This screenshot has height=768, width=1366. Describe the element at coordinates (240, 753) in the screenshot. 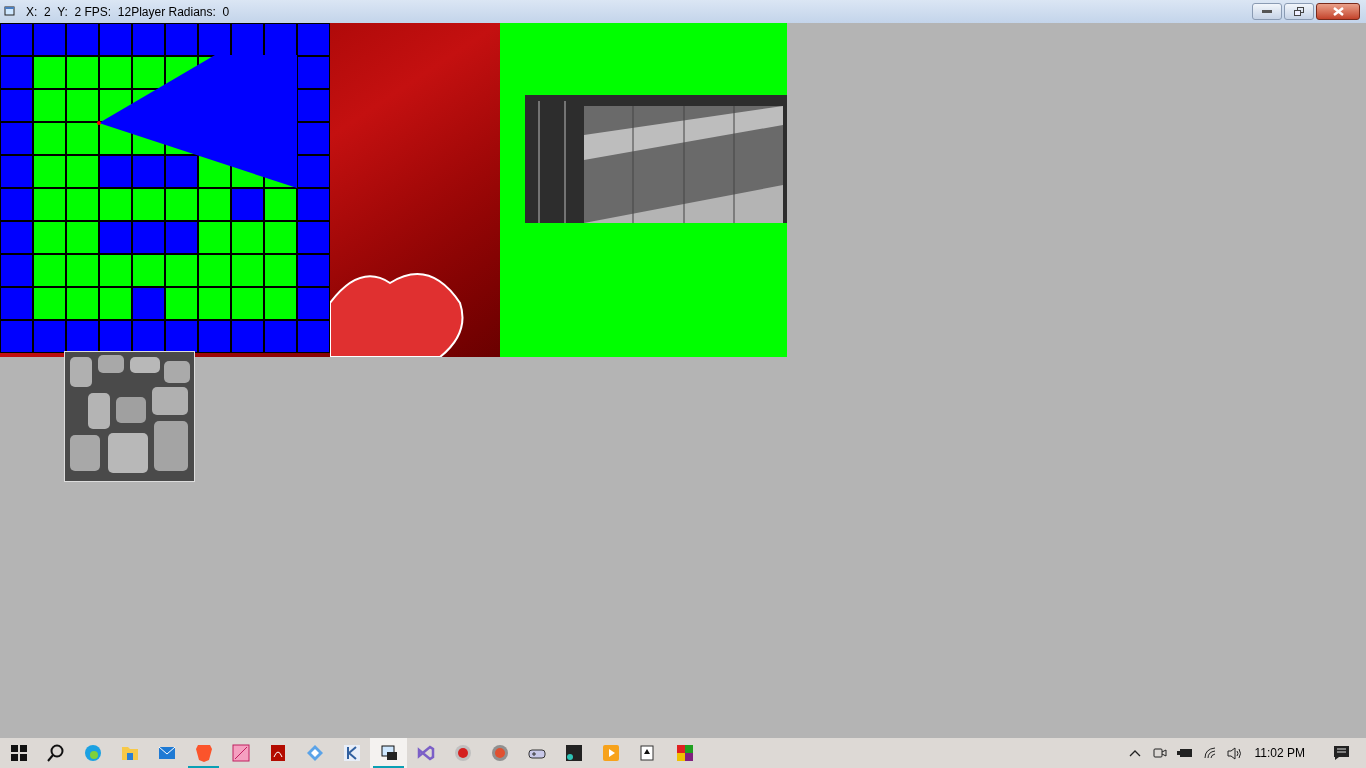

I see `frame-icon` at that location.